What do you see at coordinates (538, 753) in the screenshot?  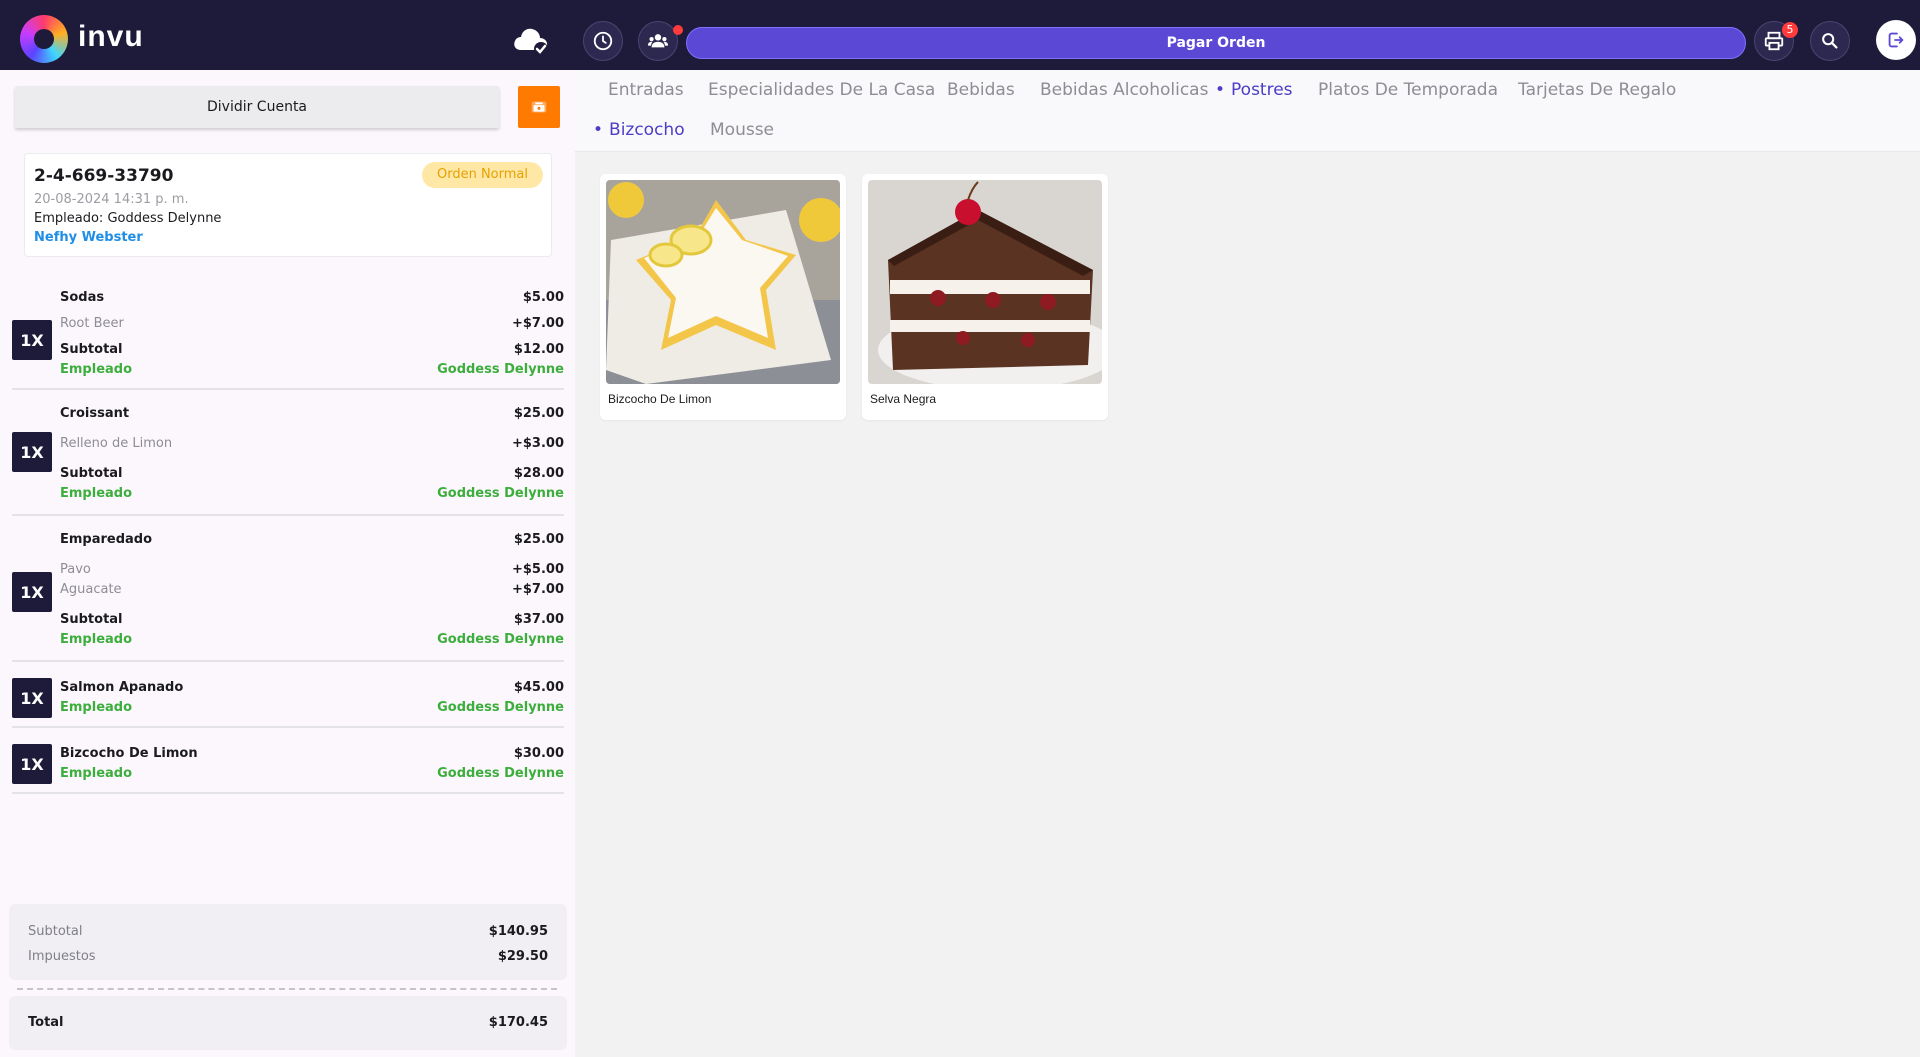 I see `item-price: $30.00` at bounding box center [538, 753].